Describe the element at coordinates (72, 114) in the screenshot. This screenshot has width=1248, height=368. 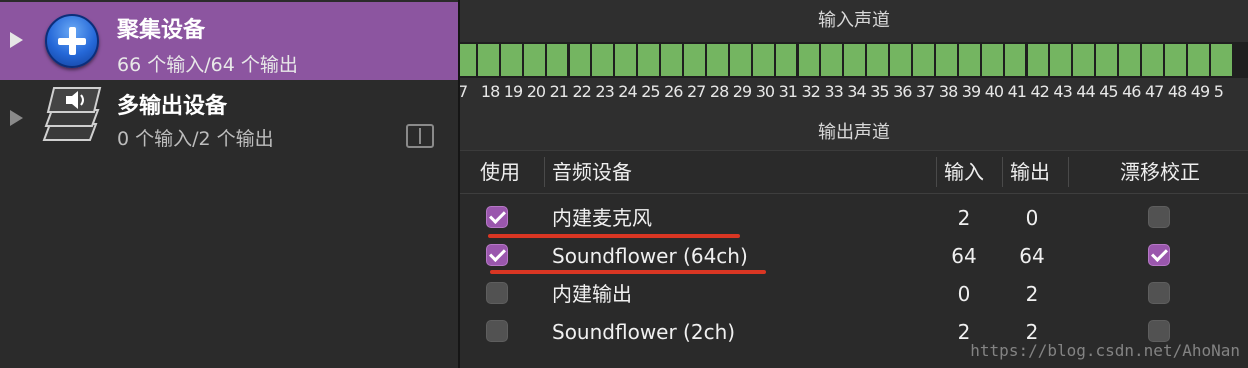
I see `multi-output-device-icon` at that location.